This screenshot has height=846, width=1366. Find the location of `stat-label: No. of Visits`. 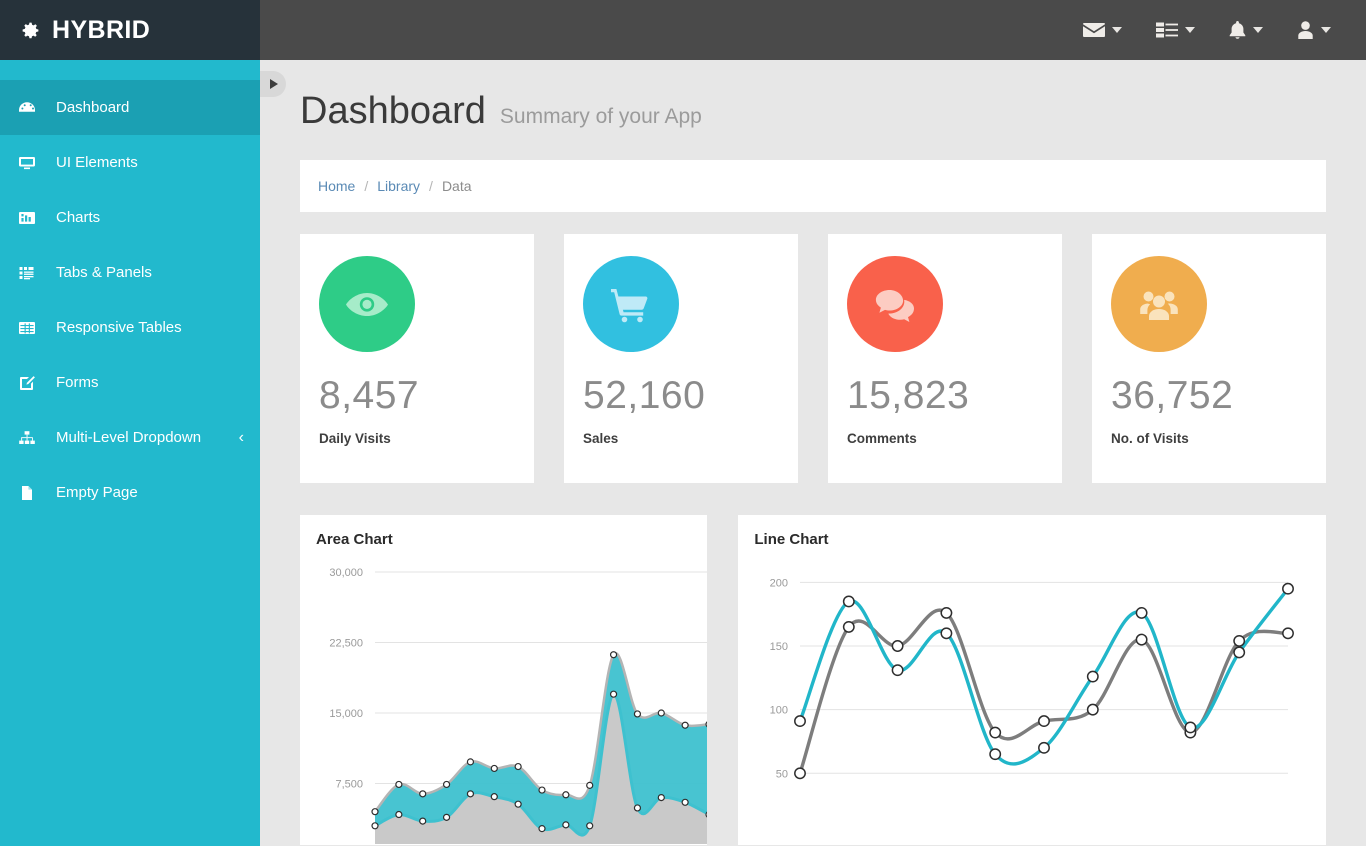

stat-label: No. of Visits is located at coordinates (1150, 438).